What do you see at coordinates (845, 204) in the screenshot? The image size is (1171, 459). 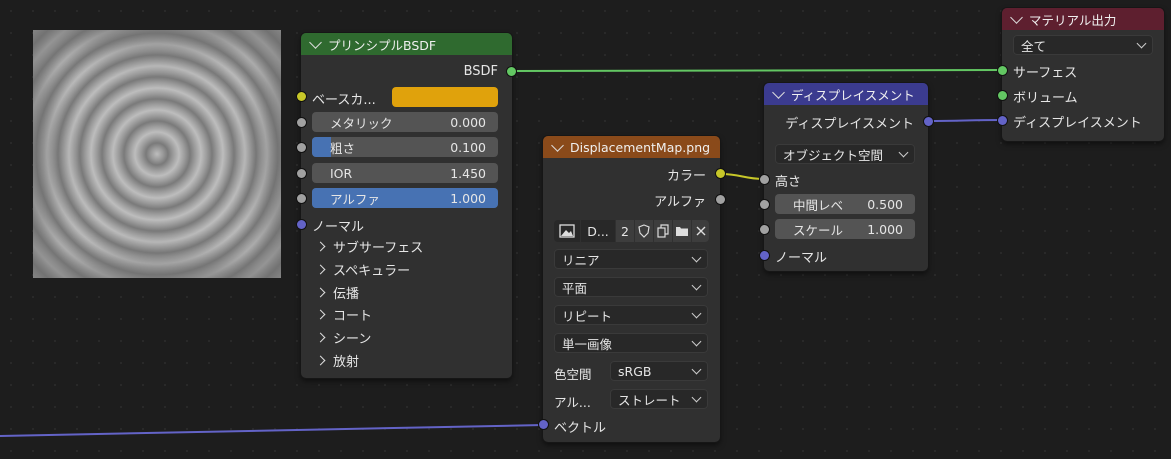 I see `midlevel-field: 中間レベ 0.500` at bounding box center [845, 204].